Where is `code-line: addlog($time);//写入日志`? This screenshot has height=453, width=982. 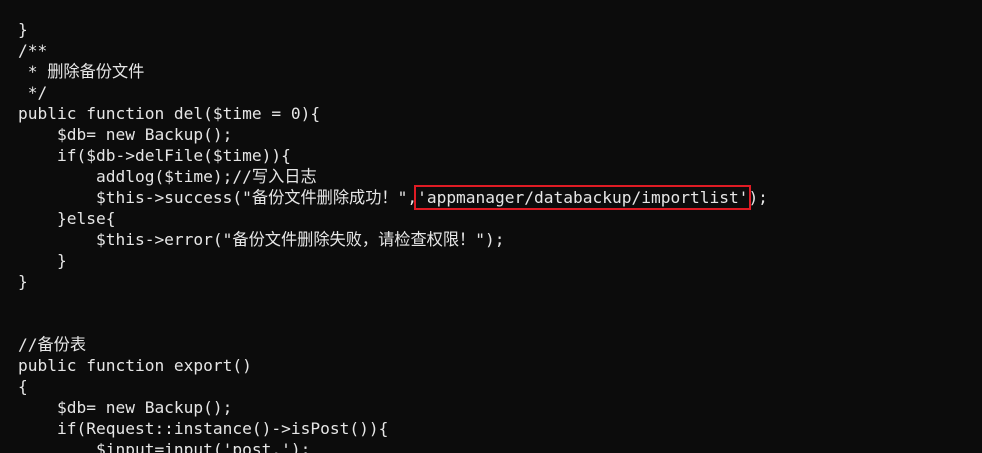 code-line: addlog($time);//写入日志 is located at coordinates (167, 176).